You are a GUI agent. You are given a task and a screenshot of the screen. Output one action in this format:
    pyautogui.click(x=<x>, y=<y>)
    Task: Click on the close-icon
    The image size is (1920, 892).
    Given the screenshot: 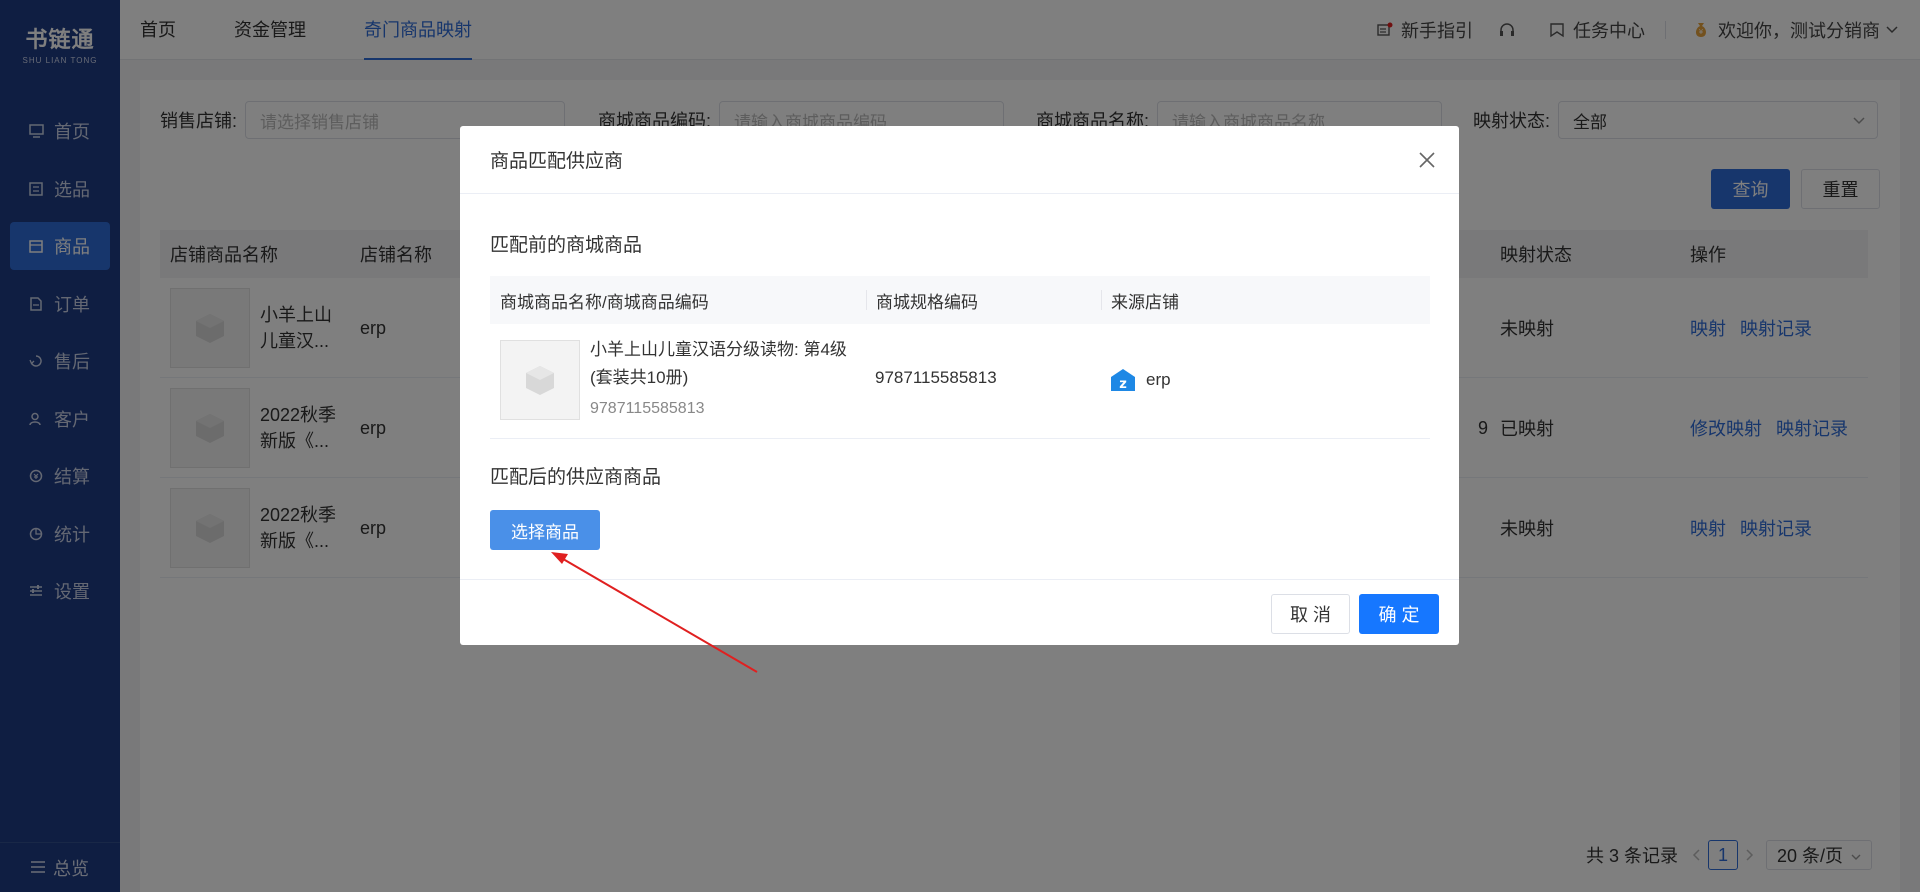 What is the action you would take?
    pyautogui.click(x=1427, y=160)
    